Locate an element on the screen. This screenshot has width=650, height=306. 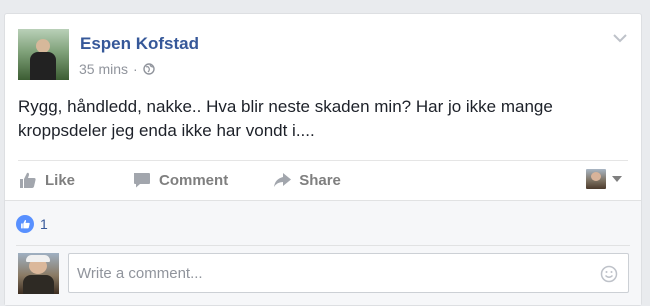
commenter-avatar is located at coordinates (38, 273).